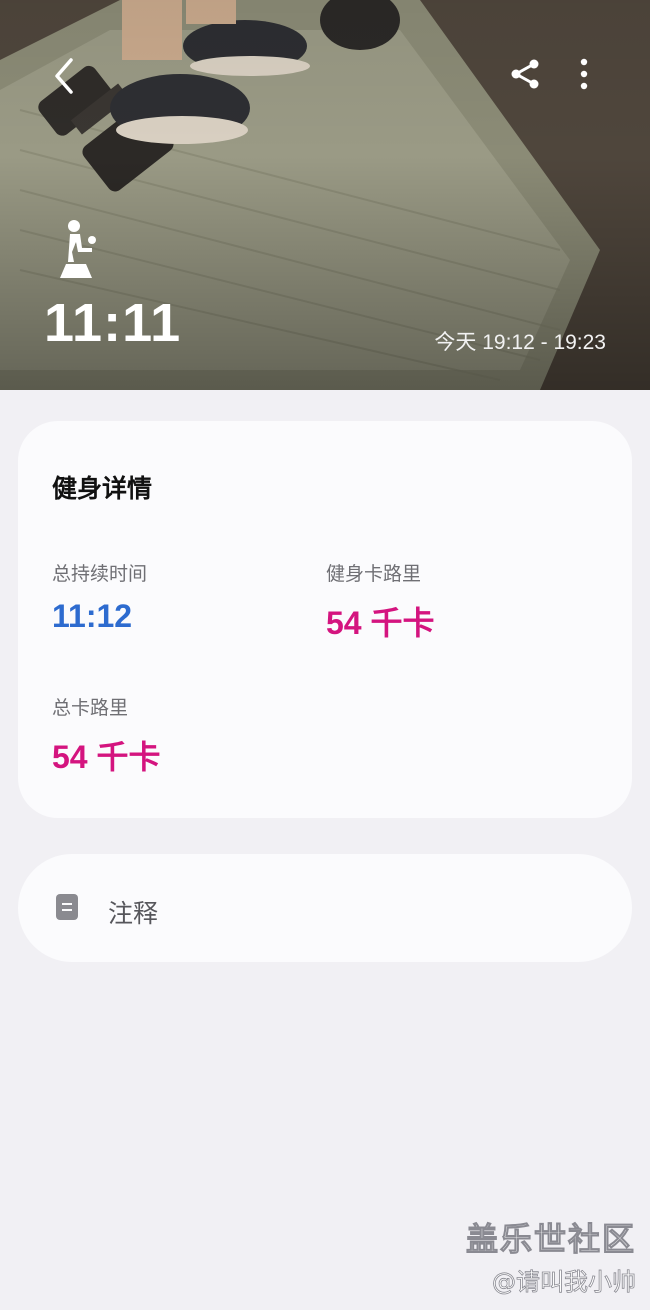 Image resolution: width=650 pixels, height=1310 pixels. What do you see at coordinates (67, 907) in the screenshot?
I see `note-icon` at bounding box center [67, 907].